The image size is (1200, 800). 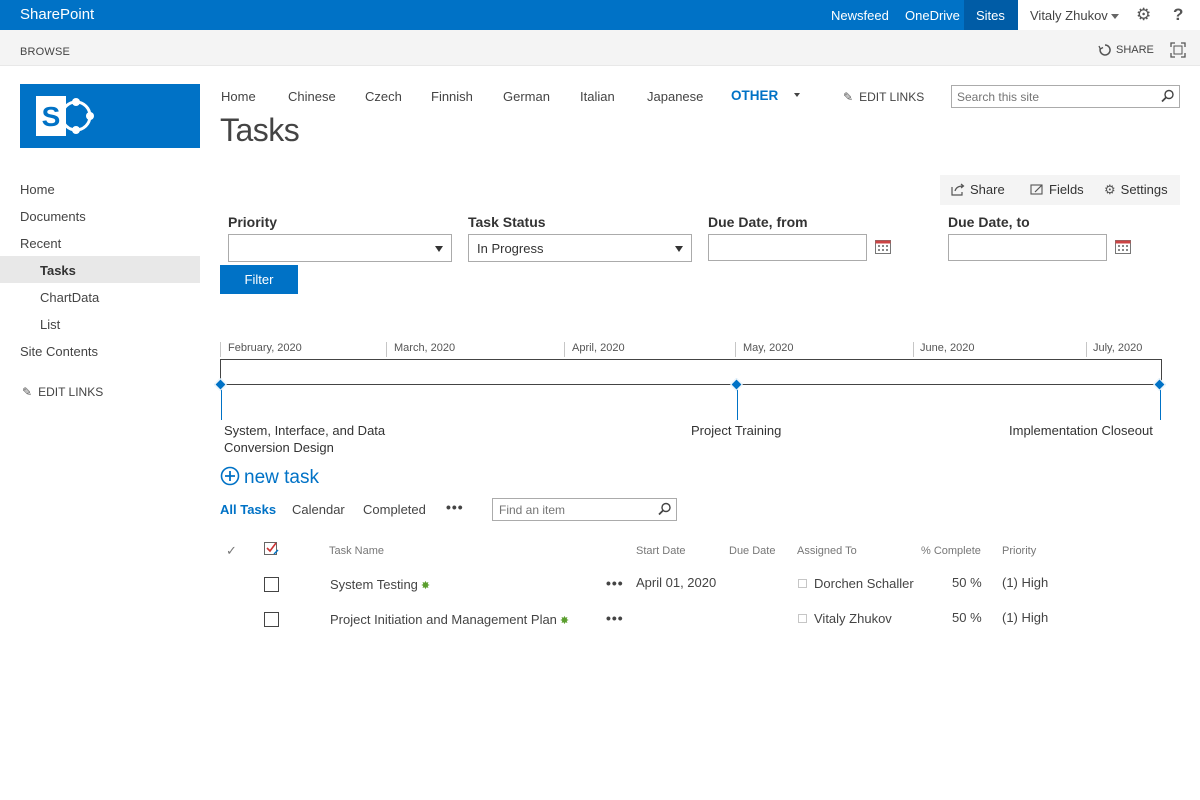 I want to click on topnav-japanese: Japanese, so click(x=675, y=96).